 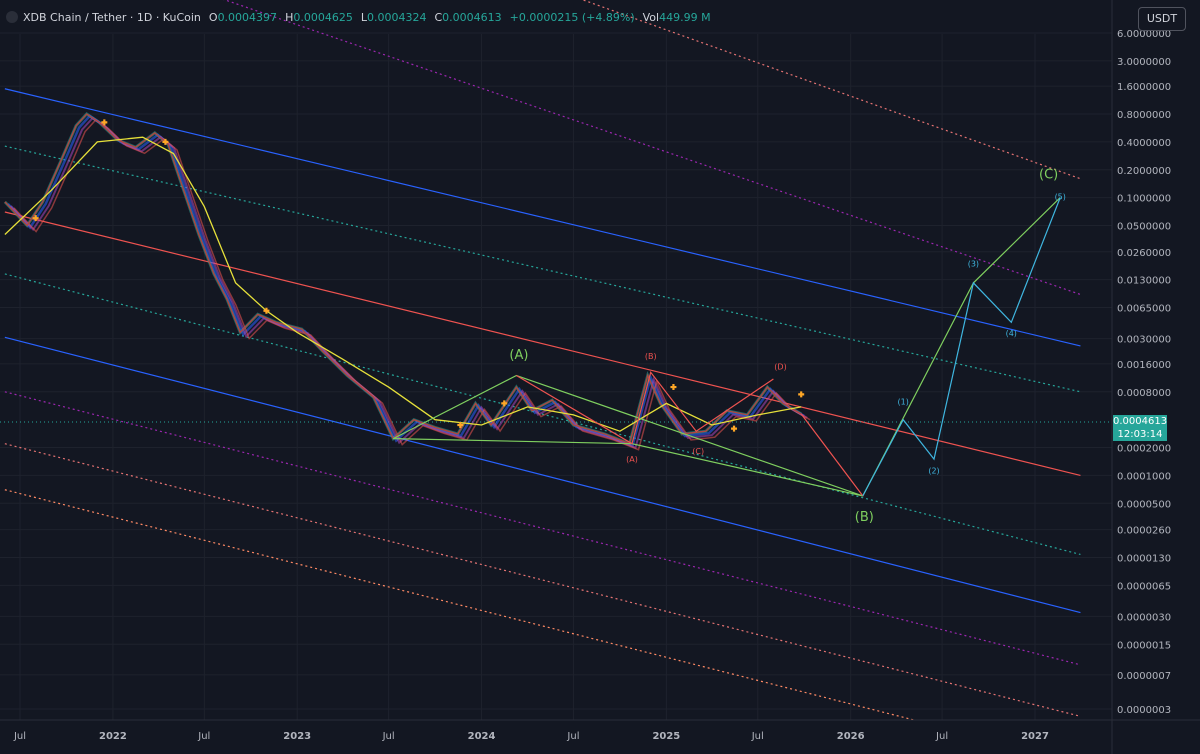 What do you see at coordinates (113, 736) in the screenshot?
I see `x-tick-label: 2022` at bounding box center [113, 736].